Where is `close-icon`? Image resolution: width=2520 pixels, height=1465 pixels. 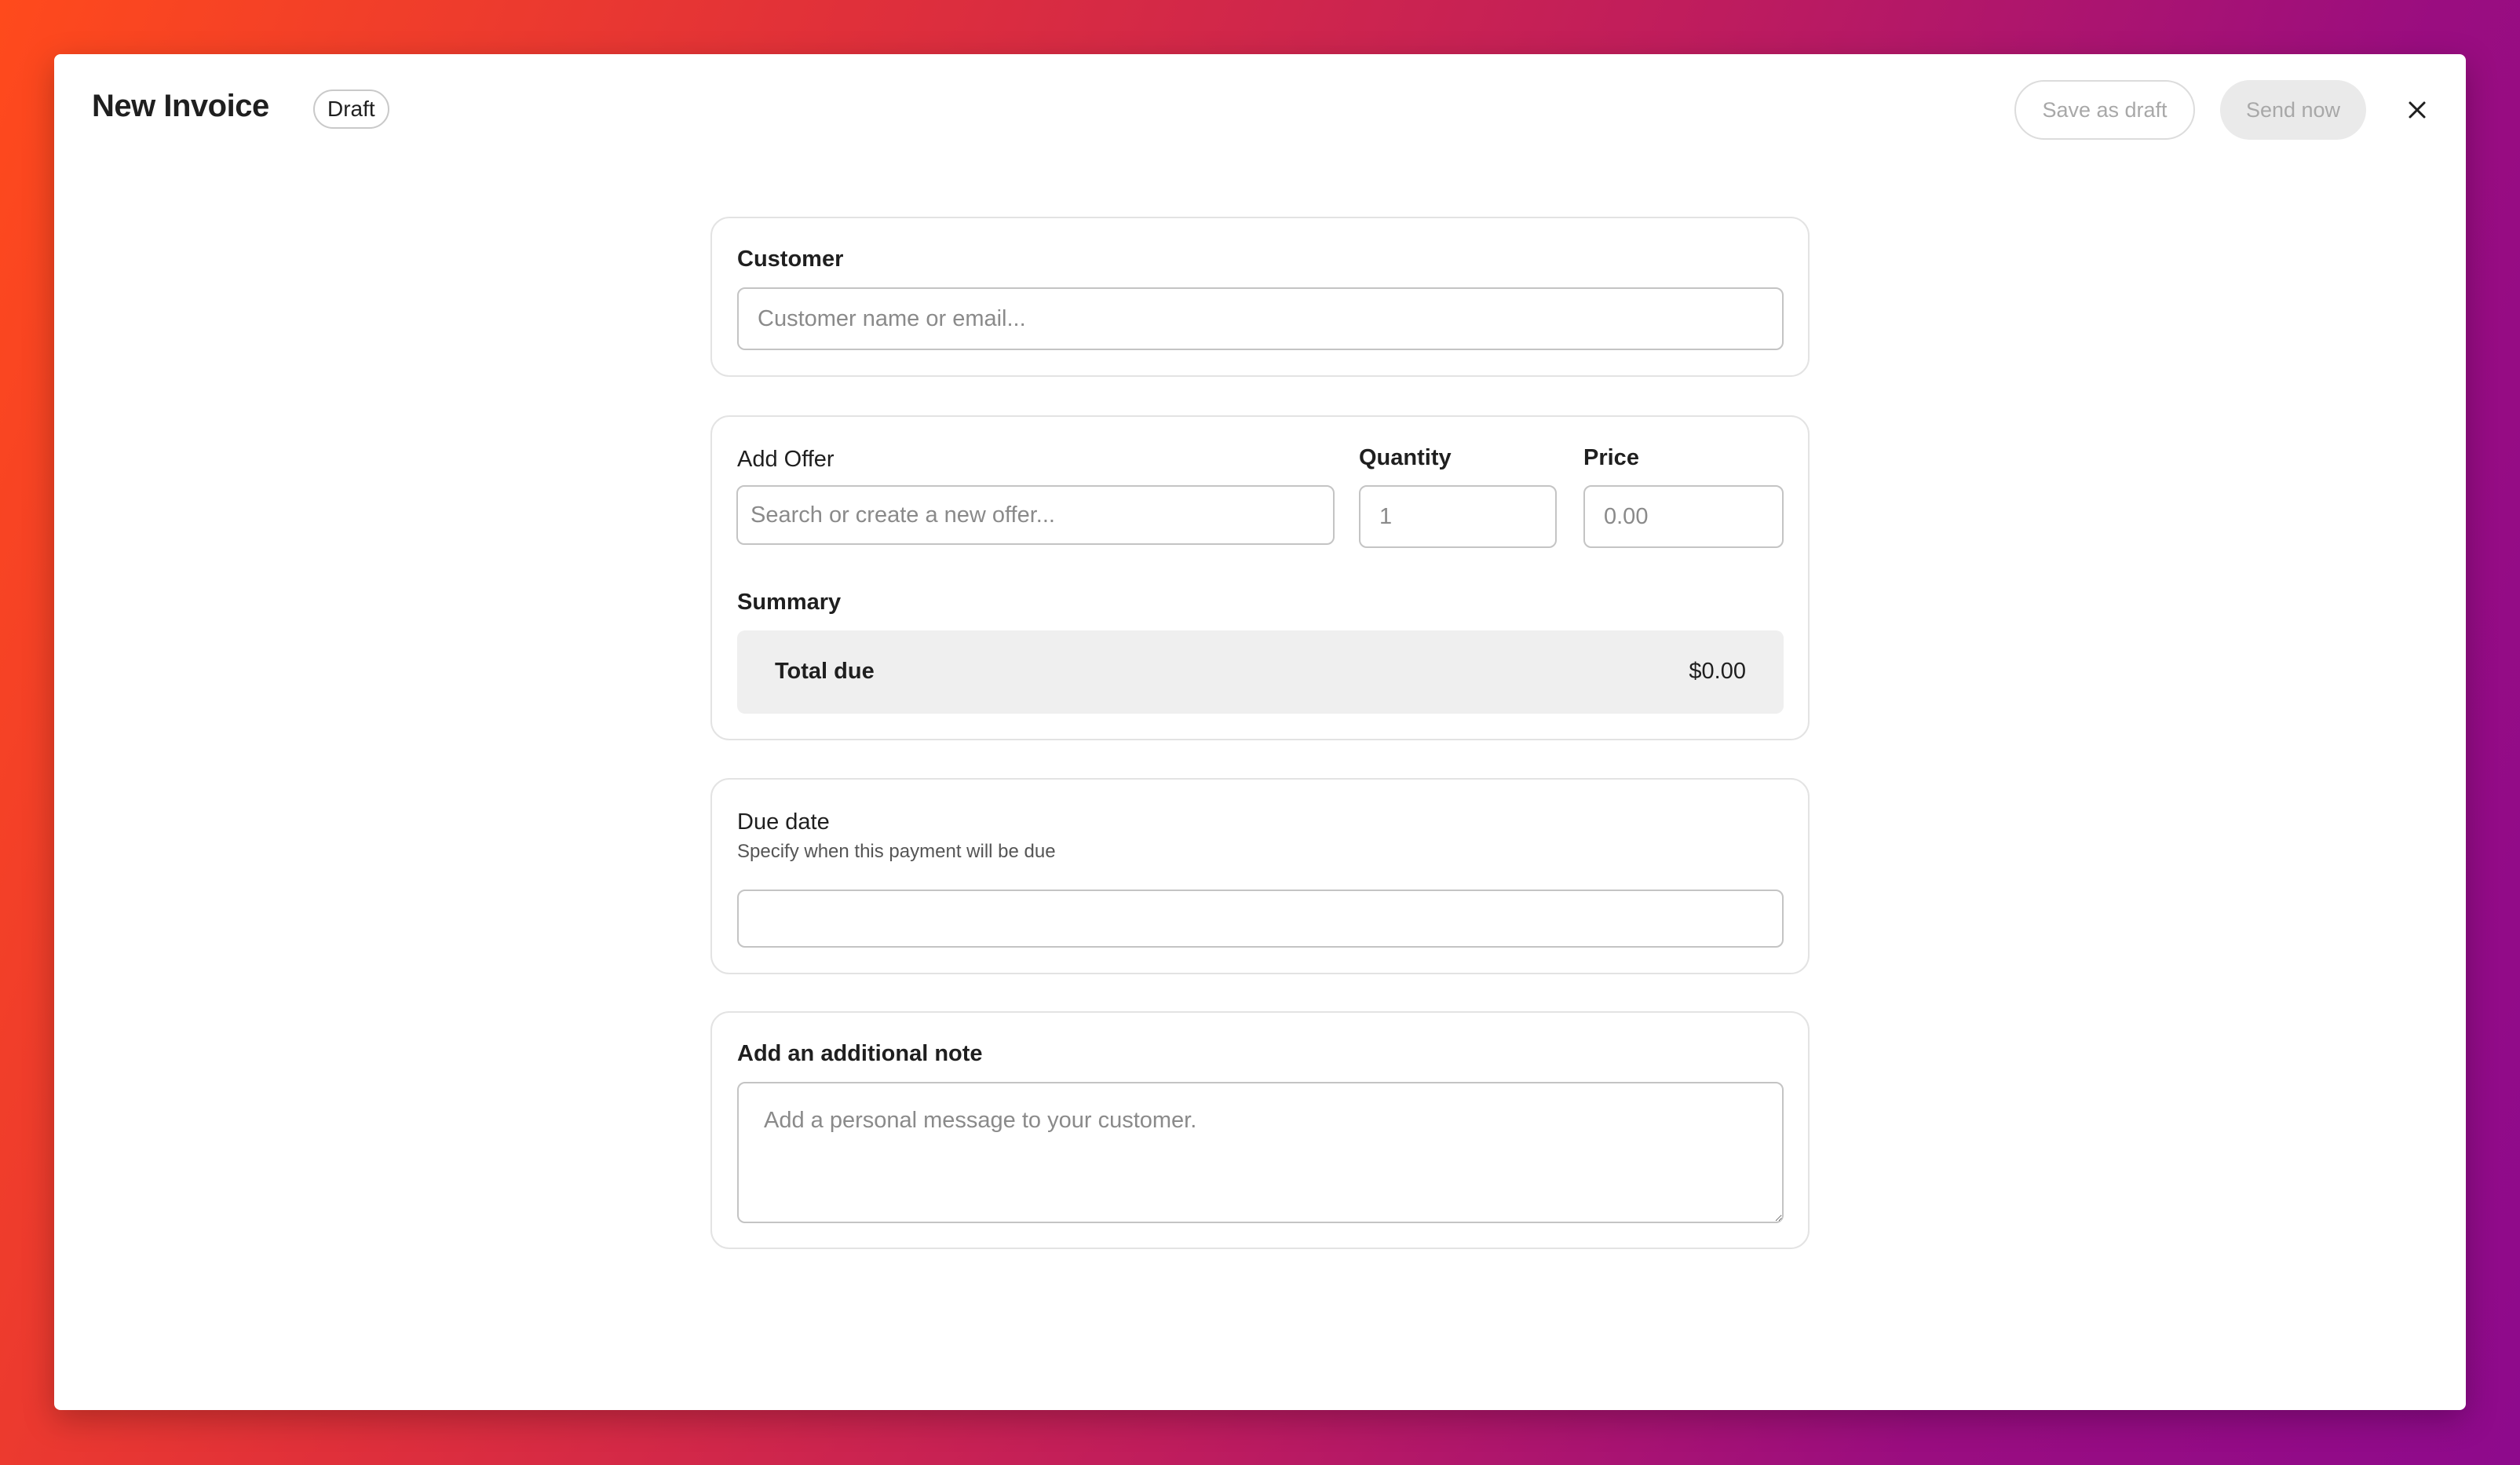
close-icon is located at coordinates (2417, 110).